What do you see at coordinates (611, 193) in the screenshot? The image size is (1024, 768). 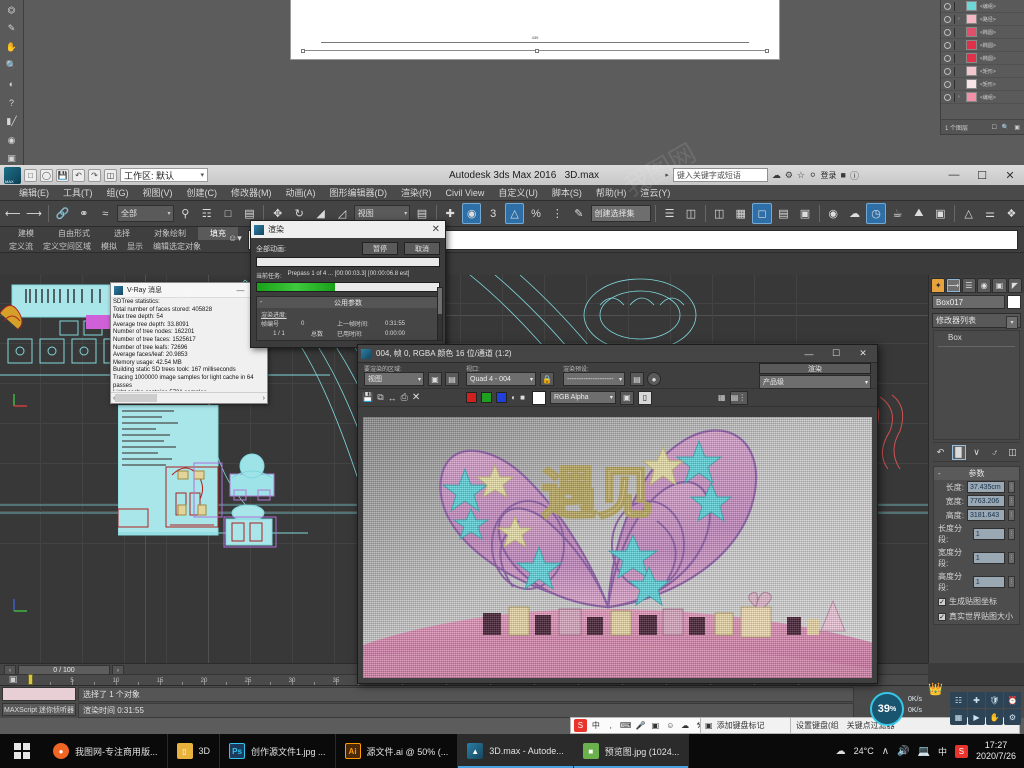 I see `menu-item-help: 帮助(H)` at bounding box center [611, 193].